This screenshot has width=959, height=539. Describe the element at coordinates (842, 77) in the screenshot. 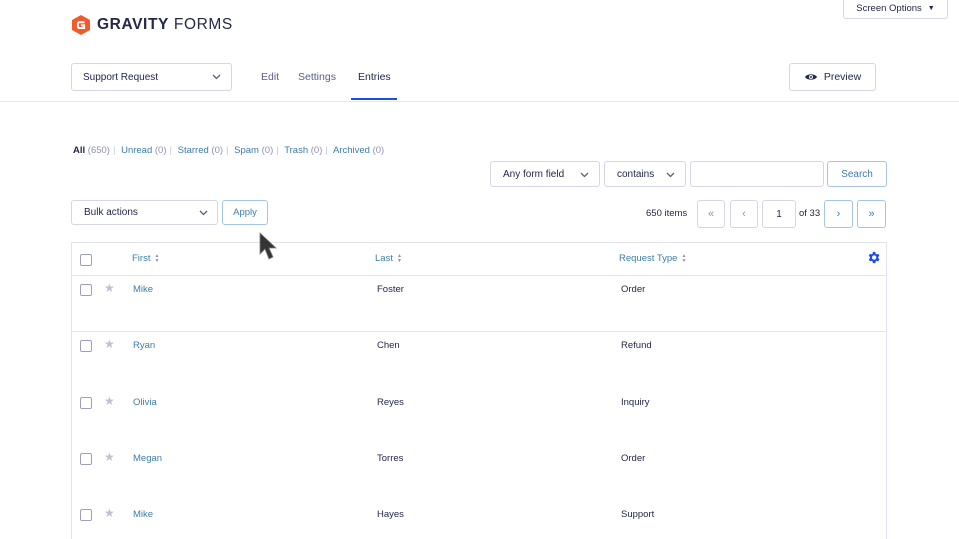

I see `preview-label: Preview` at that location.